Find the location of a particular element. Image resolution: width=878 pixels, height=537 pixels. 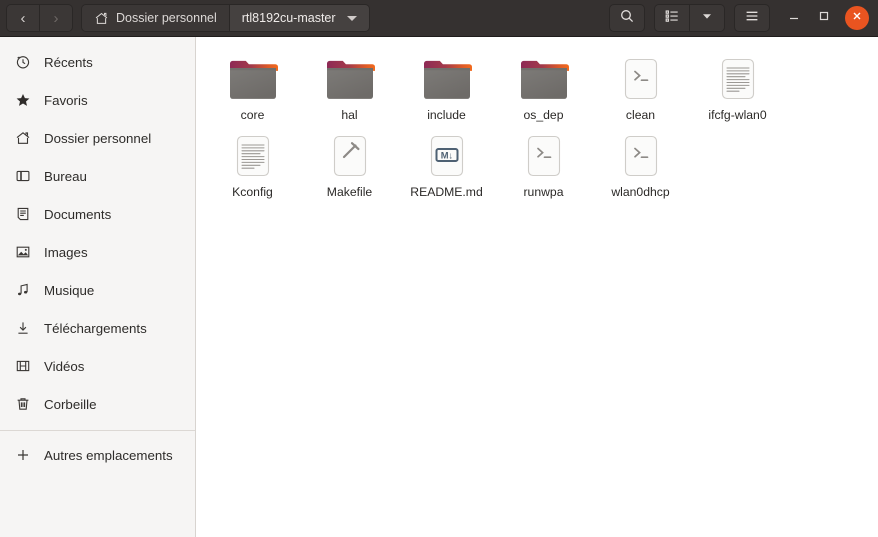

chevron-left-icon: ‹ is located at coordinates (23, 18).